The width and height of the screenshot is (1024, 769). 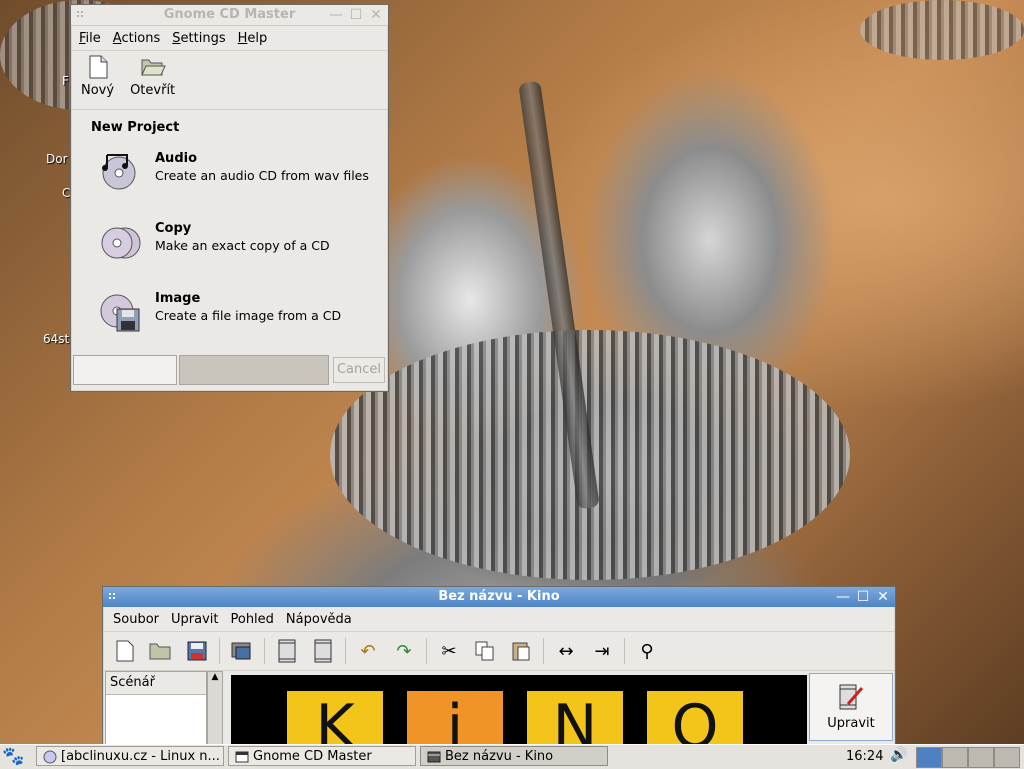 What do you see at coordinates (312, 756) in the screenshot?
I see `task-cdmaster-label: Gnome CD Master` at bounding box center [312, 756].